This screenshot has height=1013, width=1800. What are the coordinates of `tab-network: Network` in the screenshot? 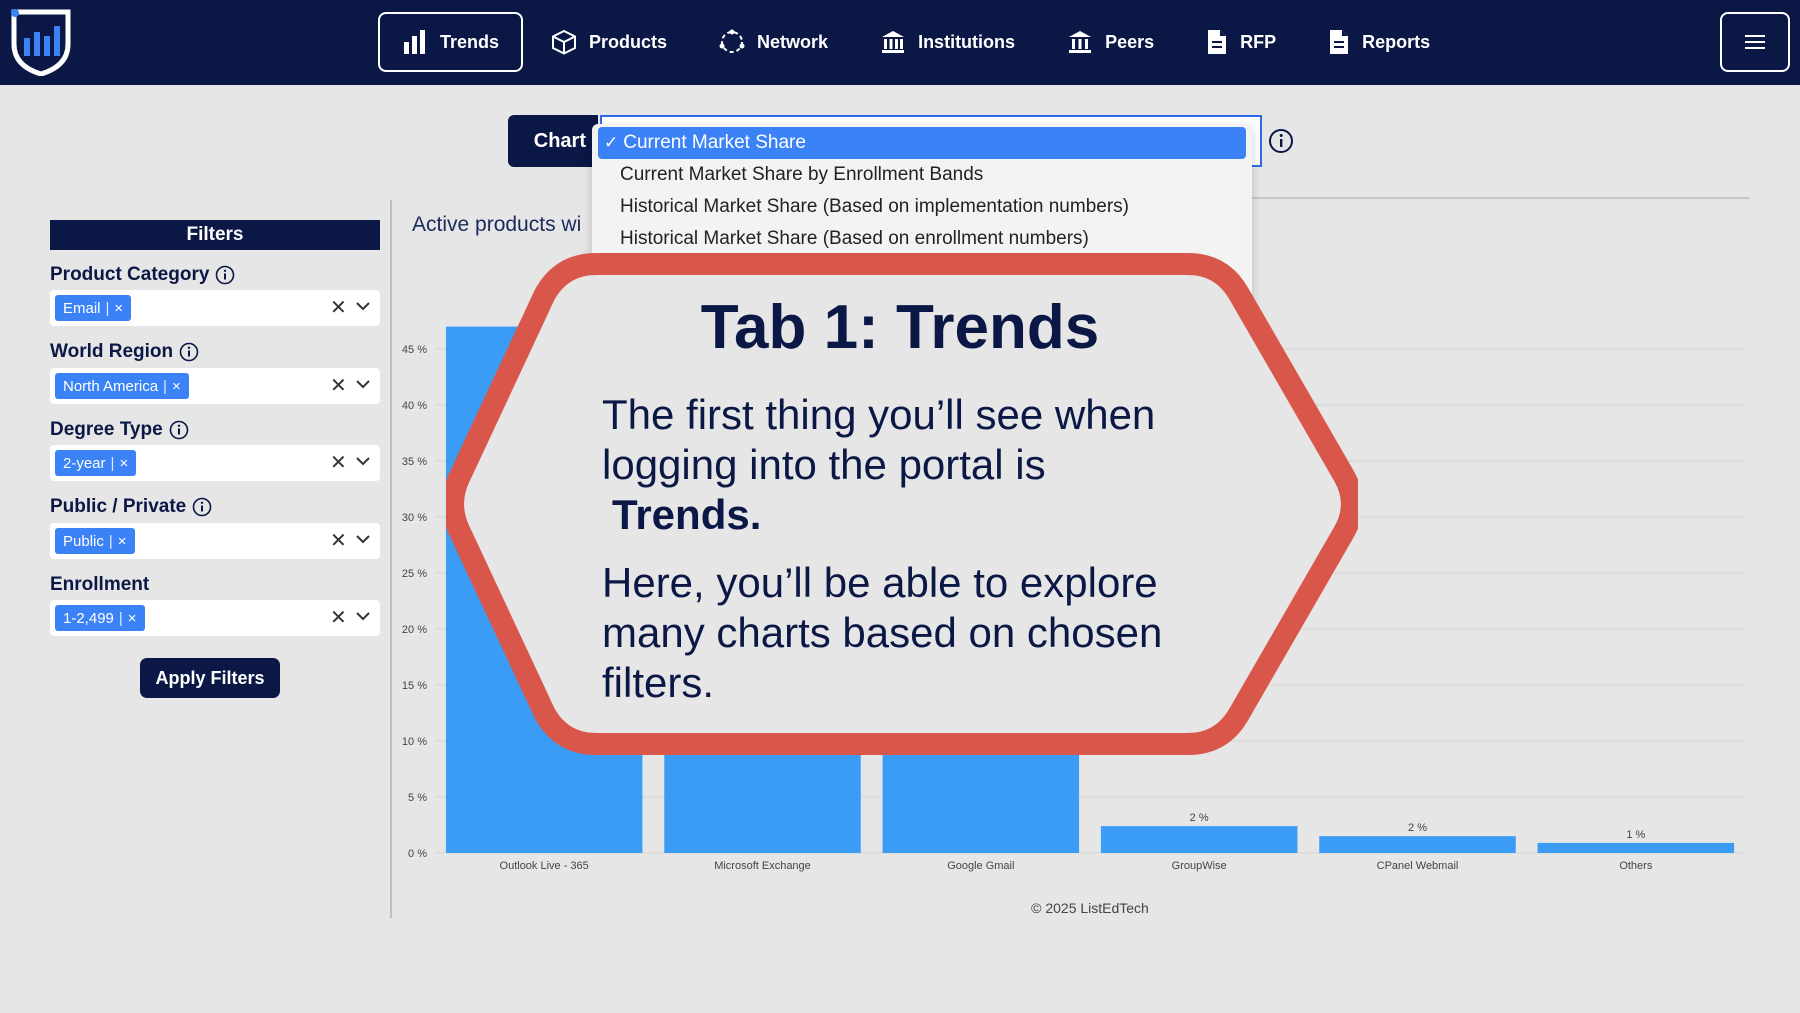 It's located at (773, 42).